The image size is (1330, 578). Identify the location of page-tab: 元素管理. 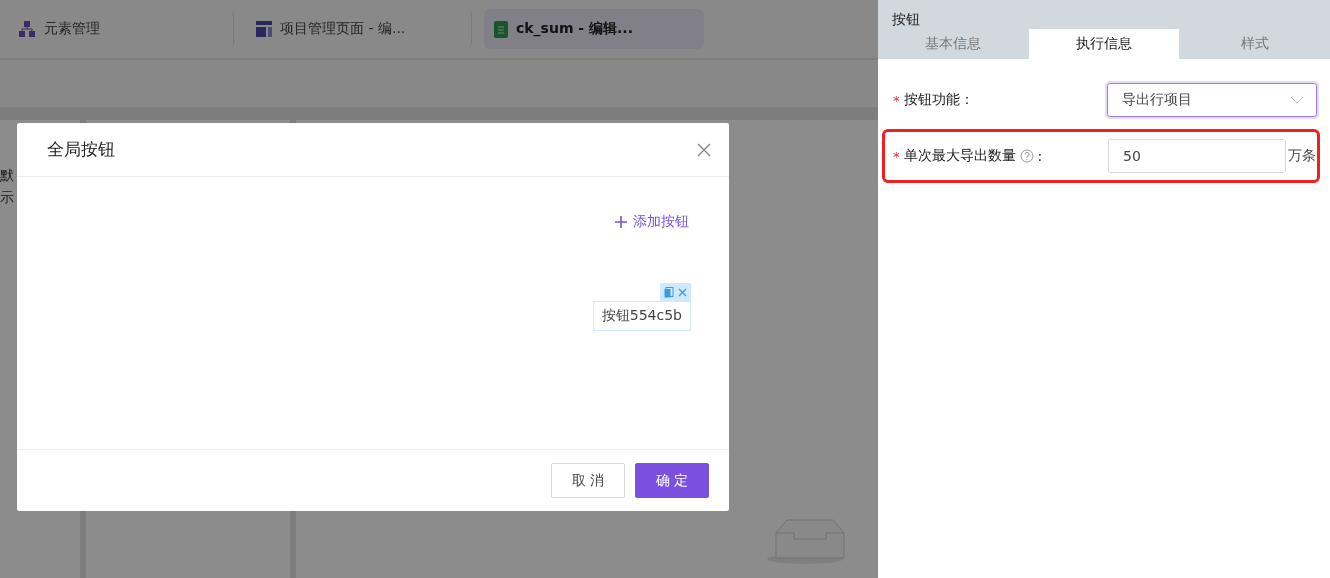
(121, 29).